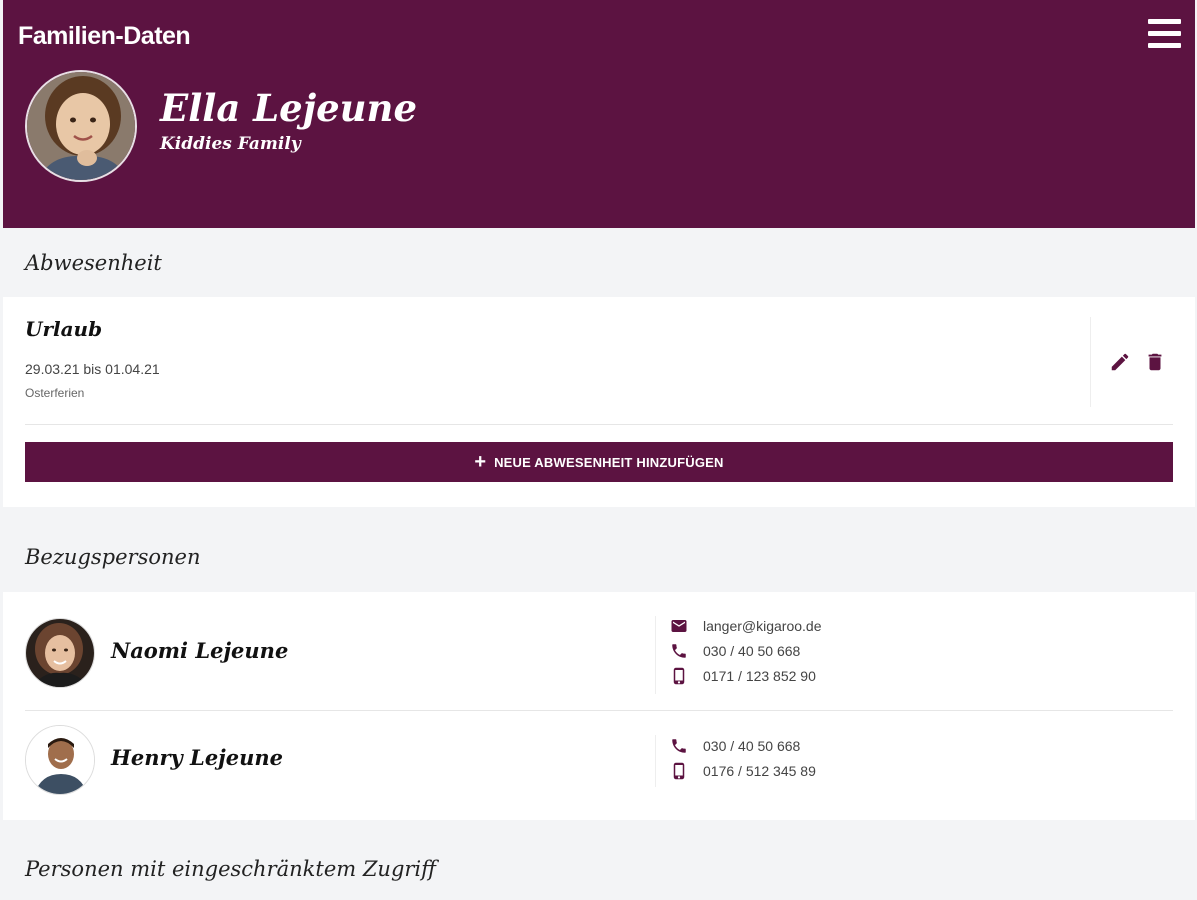 This screenshot has height=900, width=1197. What do you see at coordinates (480, 462) in the screenshot?
I see `plus-icon: +` at bounding box center [480, 462].